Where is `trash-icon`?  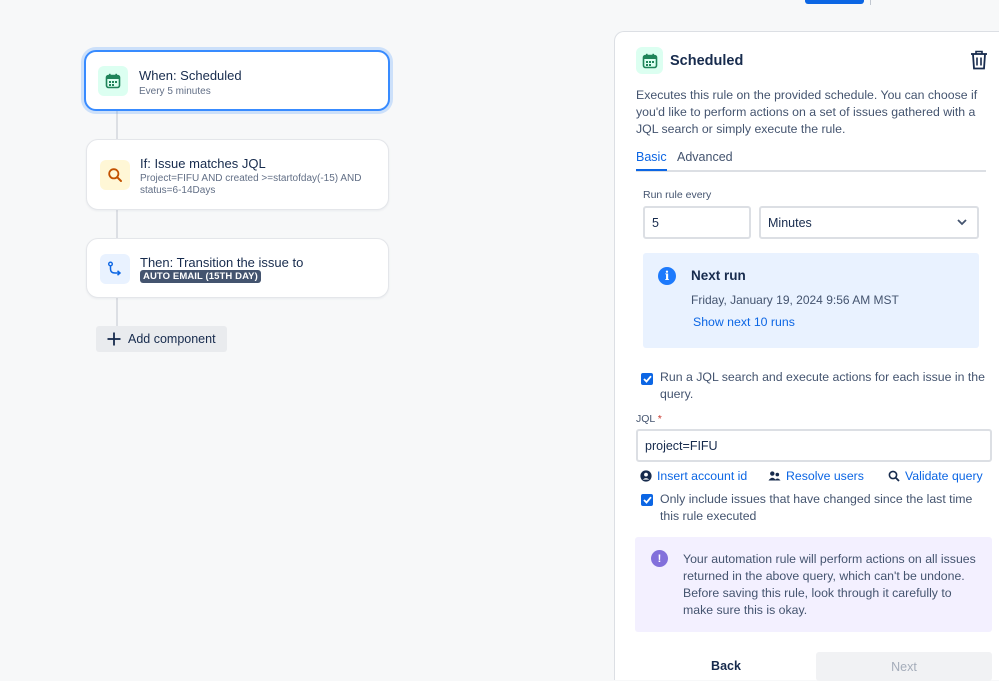 trash-icon is located at coordinates (979, 60).